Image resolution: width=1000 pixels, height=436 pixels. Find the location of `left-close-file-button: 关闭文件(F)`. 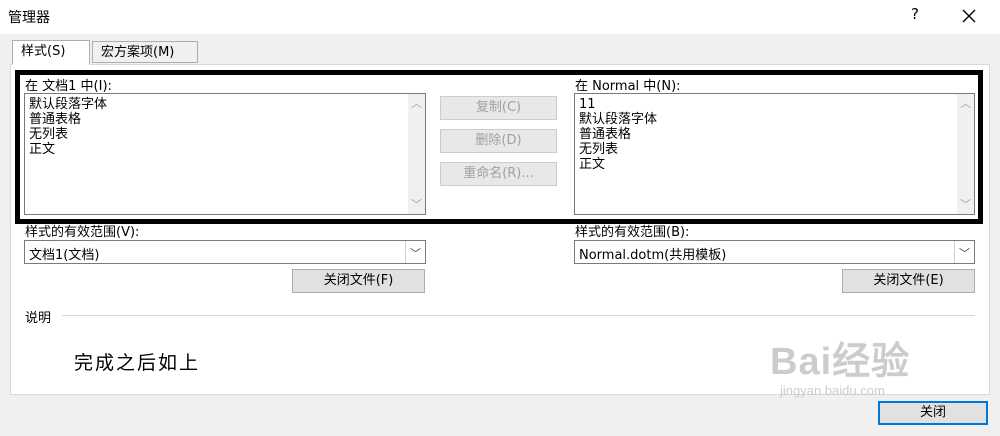

left-close-file-button: 关闭文件(F) is located at coordinates (358, 281).